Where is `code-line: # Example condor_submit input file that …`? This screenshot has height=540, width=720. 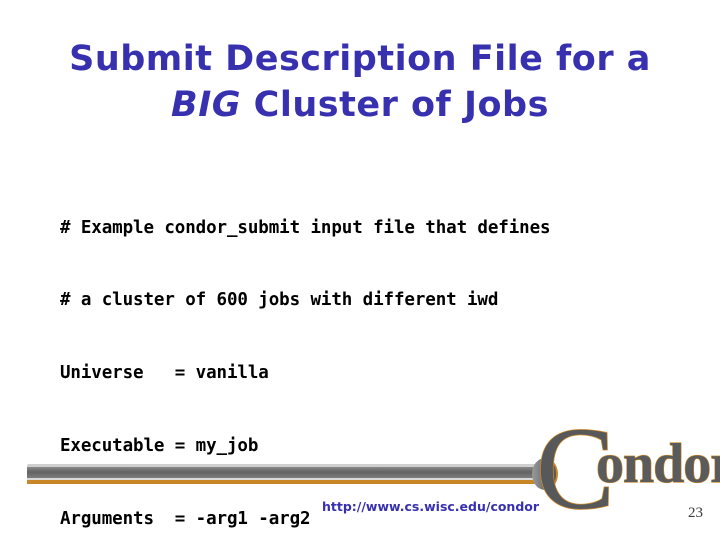 code-line: # Example condor_submit input file that … is located at coordinates (305, 227).